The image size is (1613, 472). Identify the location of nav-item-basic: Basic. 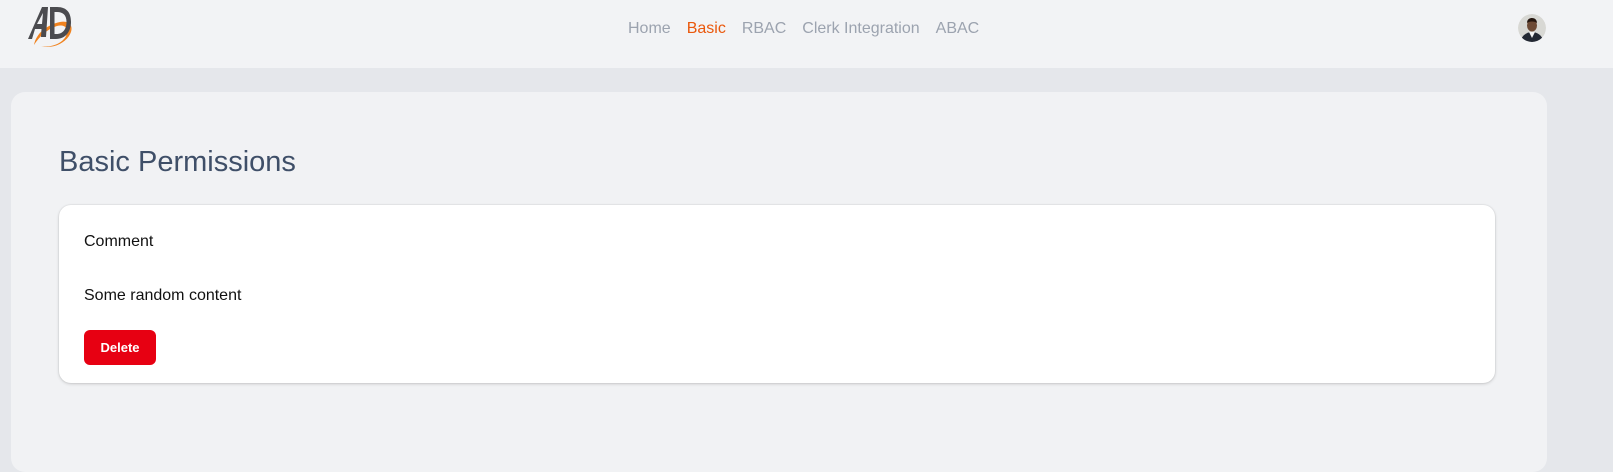
(706, 29).